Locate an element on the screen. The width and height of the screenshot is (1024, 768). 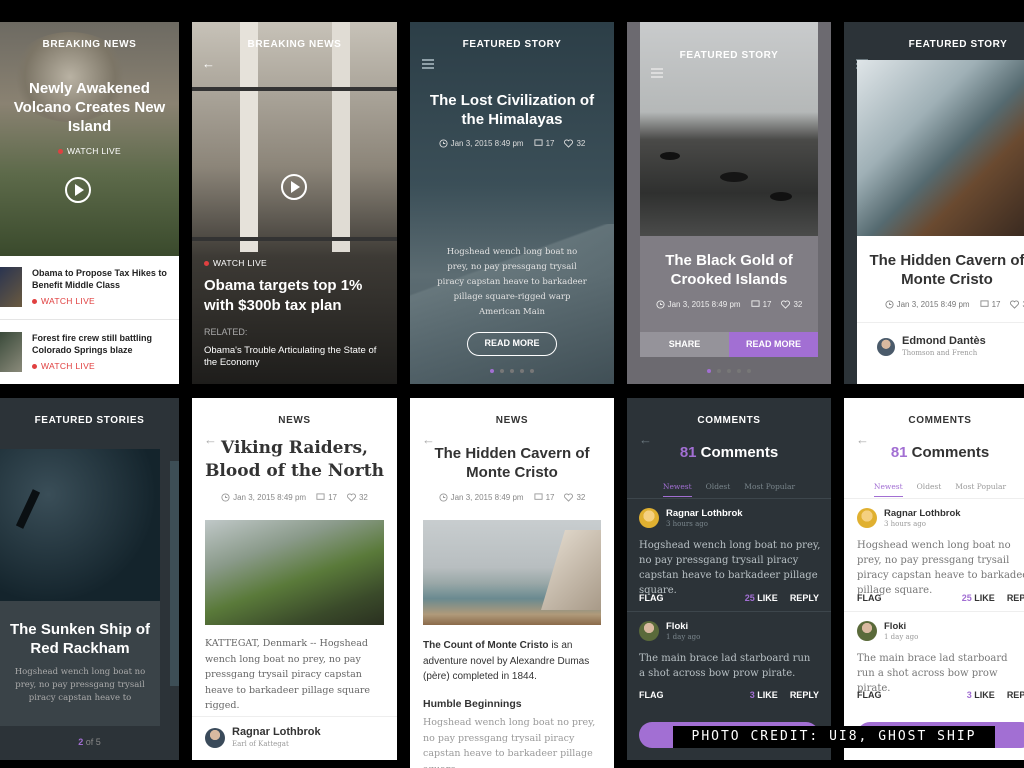
building-columns is located at coordinates (249, 137).